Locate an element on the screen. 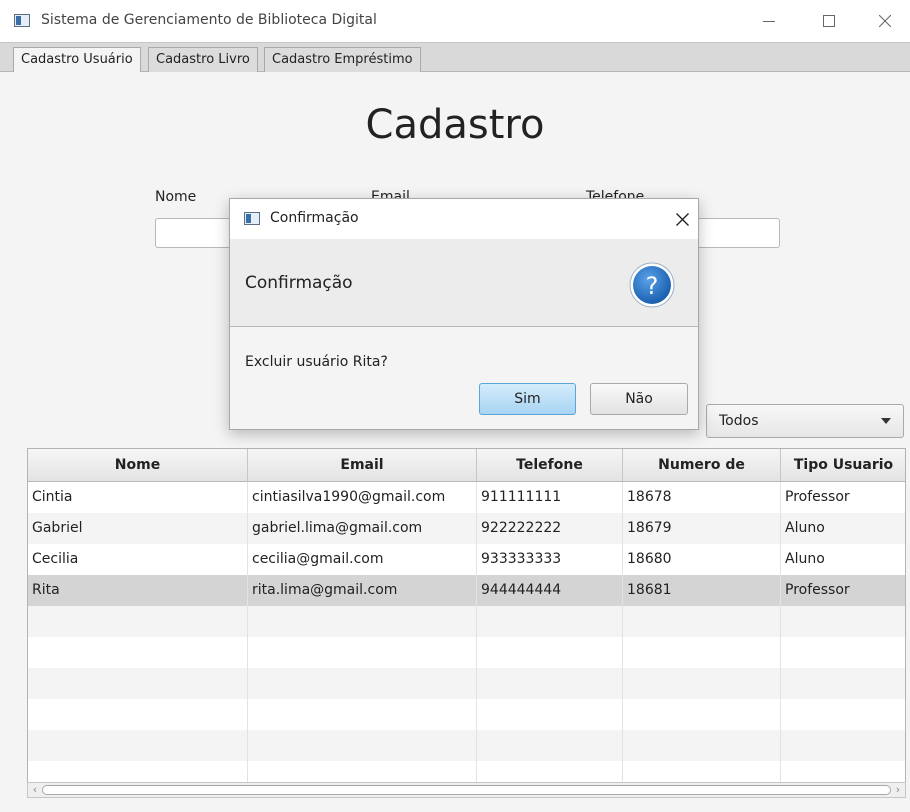  cell-telefone: 911111111 is located at coordinates (550, 497).